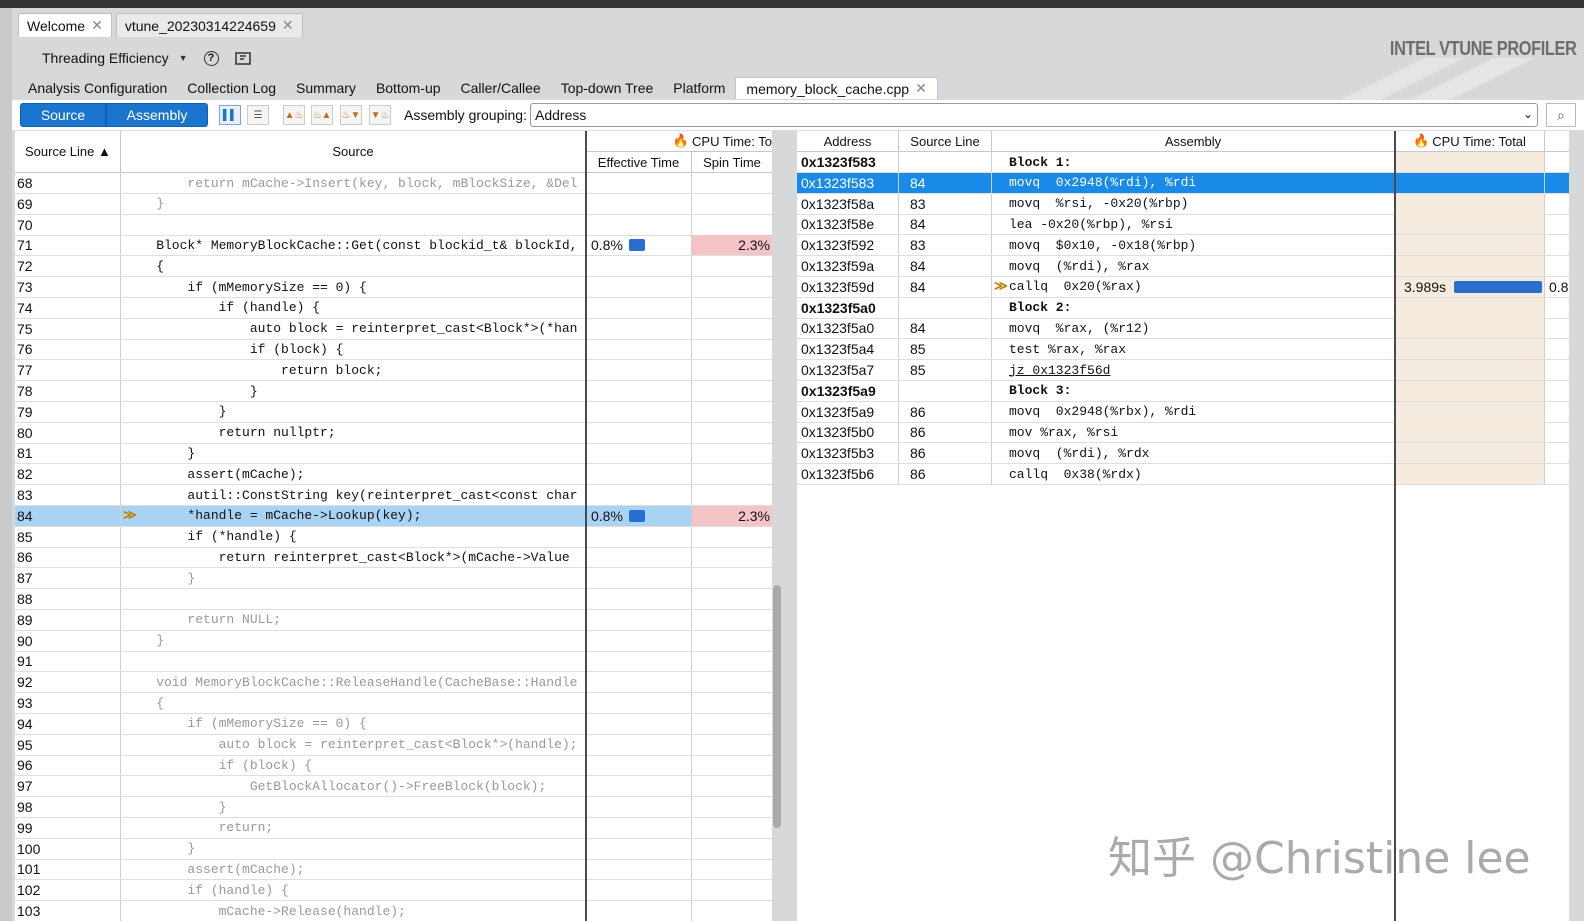  I want to click on table-row: 81 }, so click(393, 454).